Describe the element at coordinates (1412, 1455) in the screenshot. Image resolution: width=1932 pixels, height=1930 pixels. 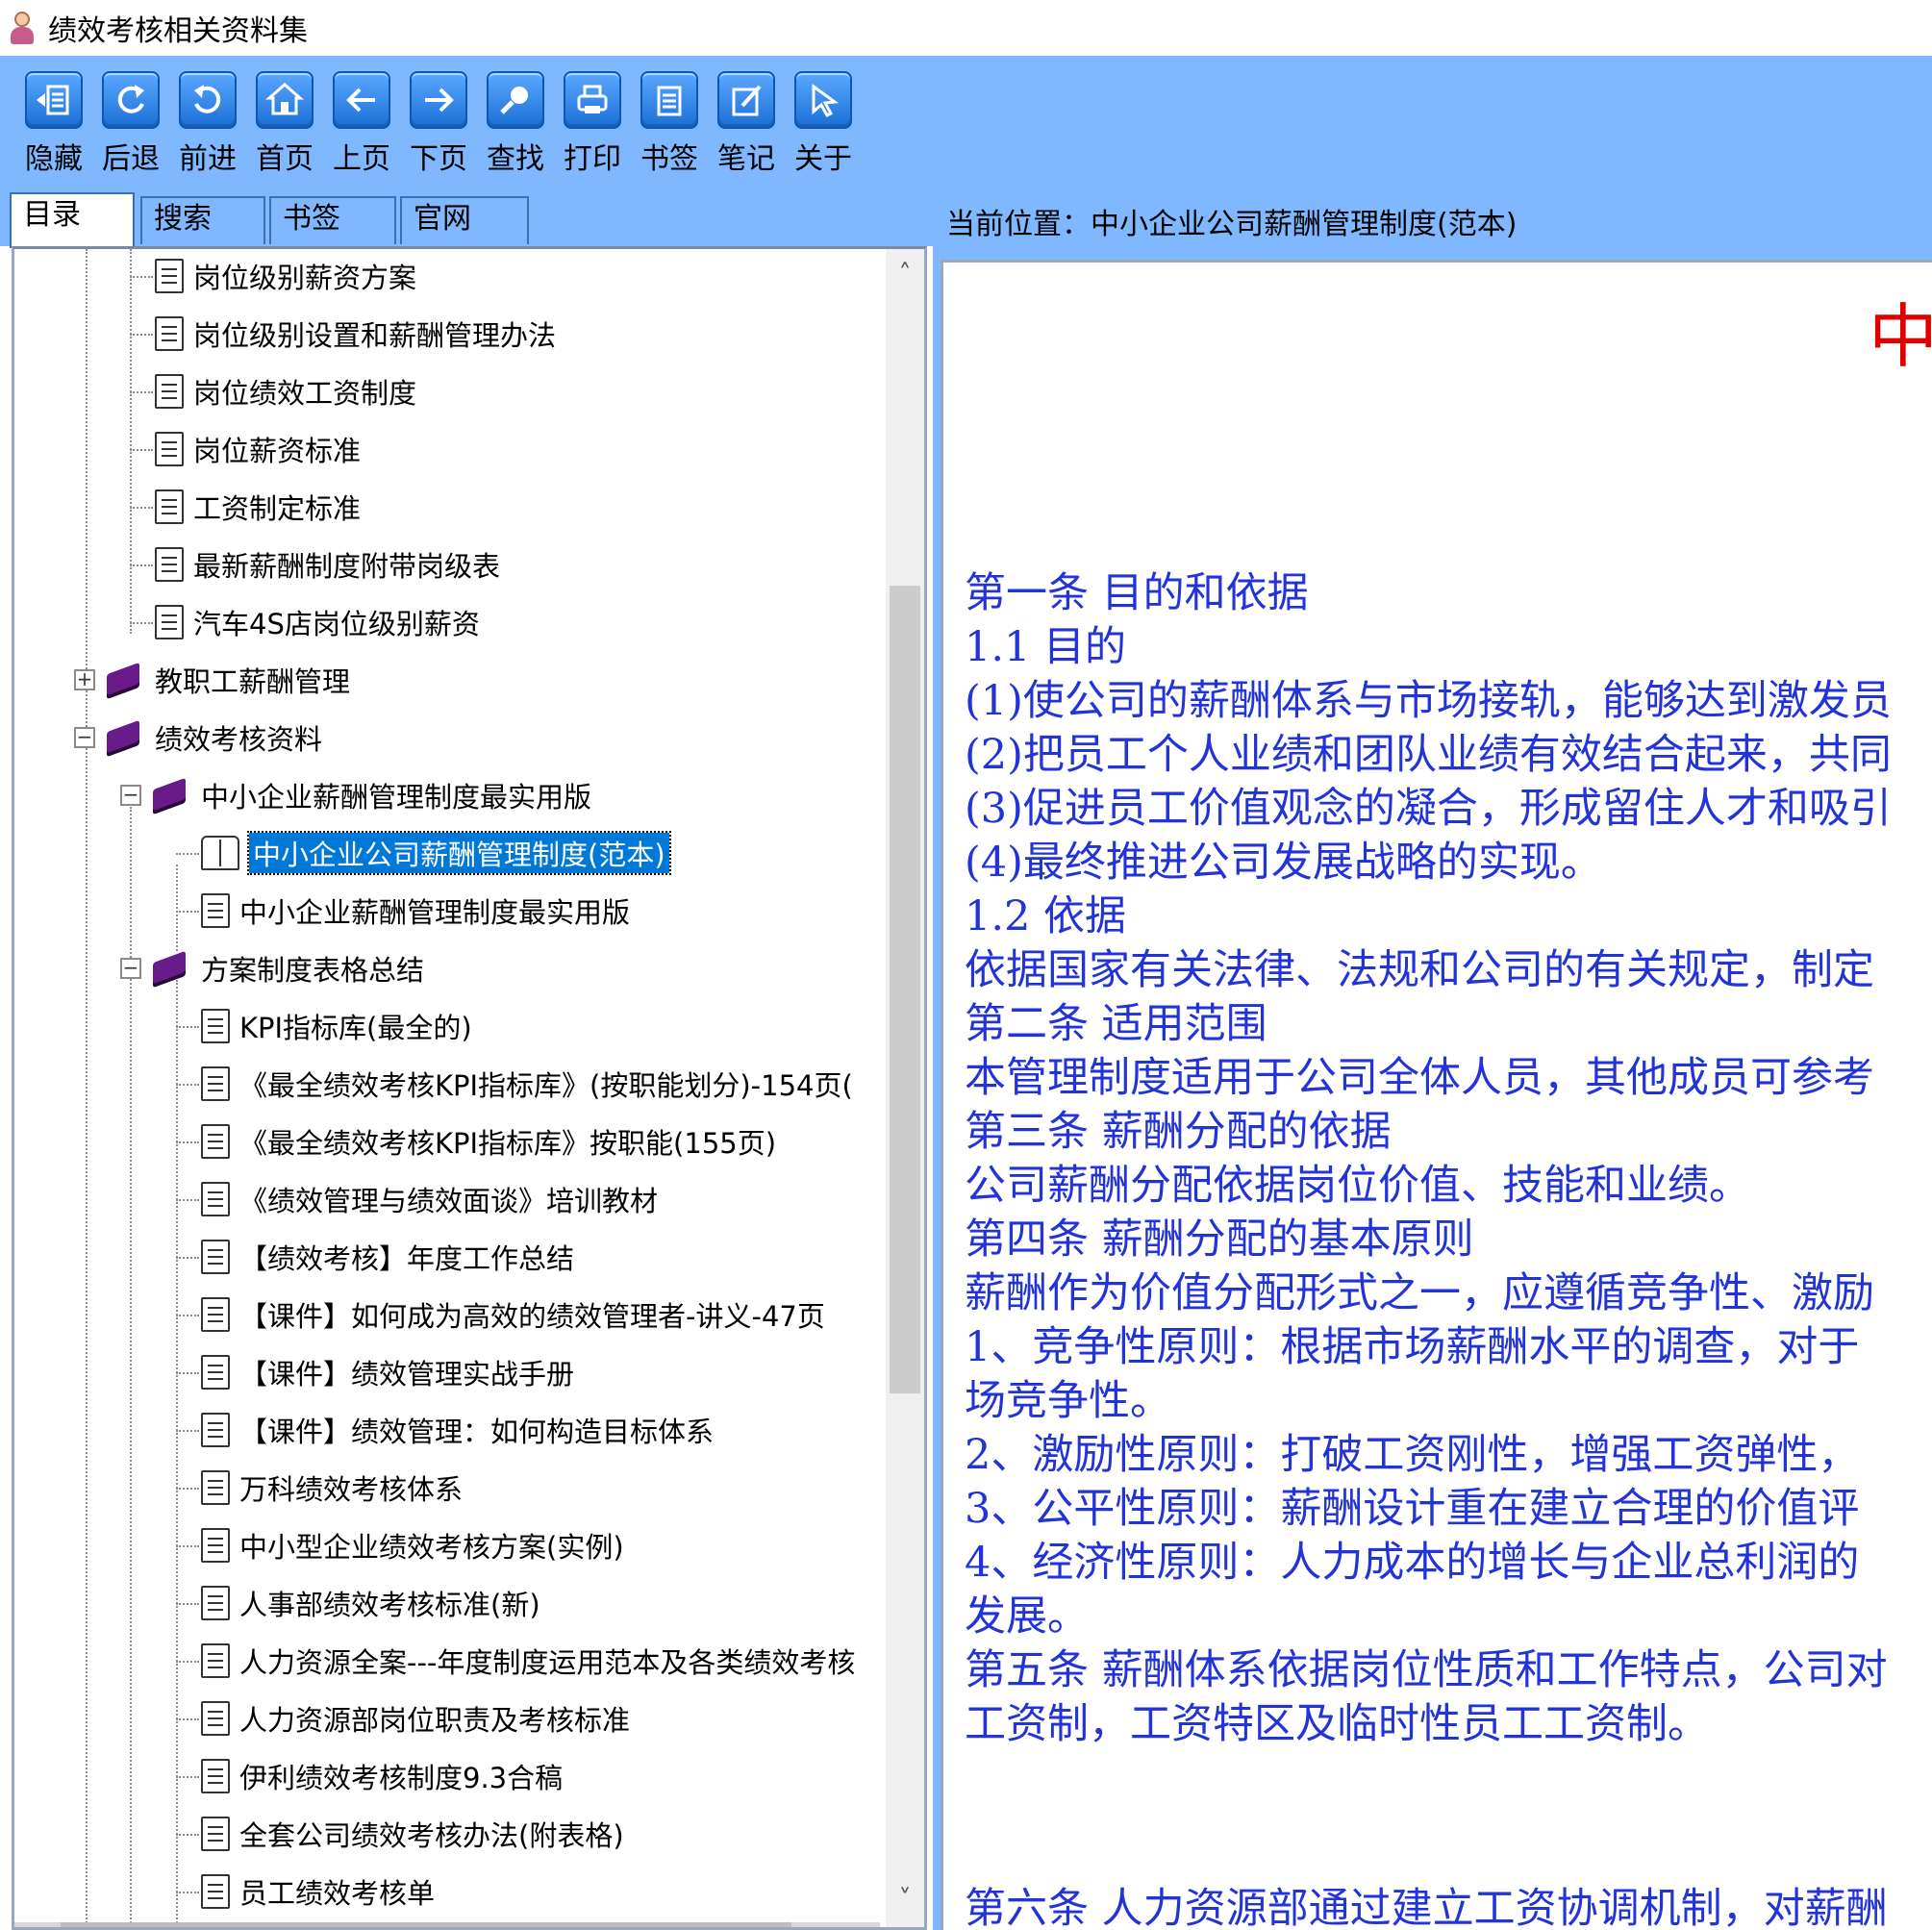
I see `document-line: 2、激励性原则：打破工资刚性，增强工资弹性，` at that location.